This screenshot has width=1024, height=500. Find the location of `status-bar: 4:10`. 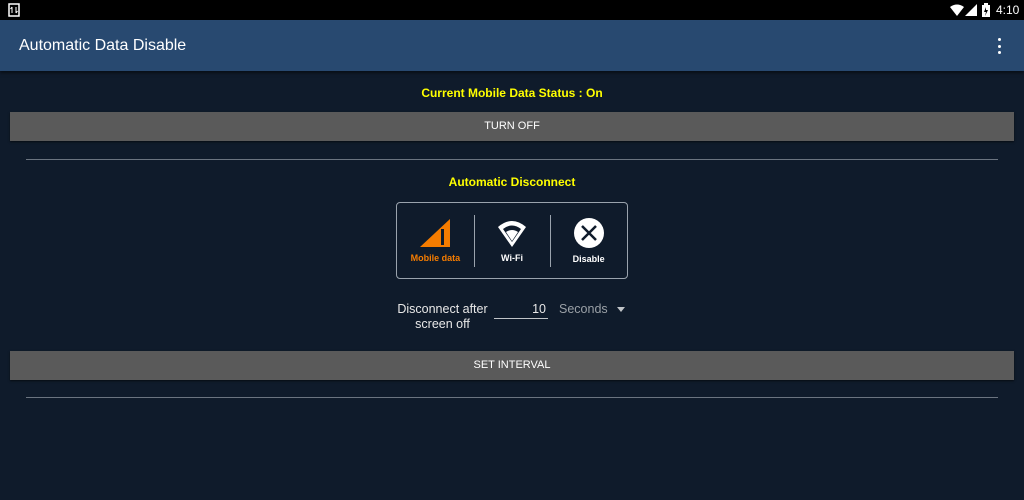

status-bar: 4:10 is located at coordinates (512, 10).